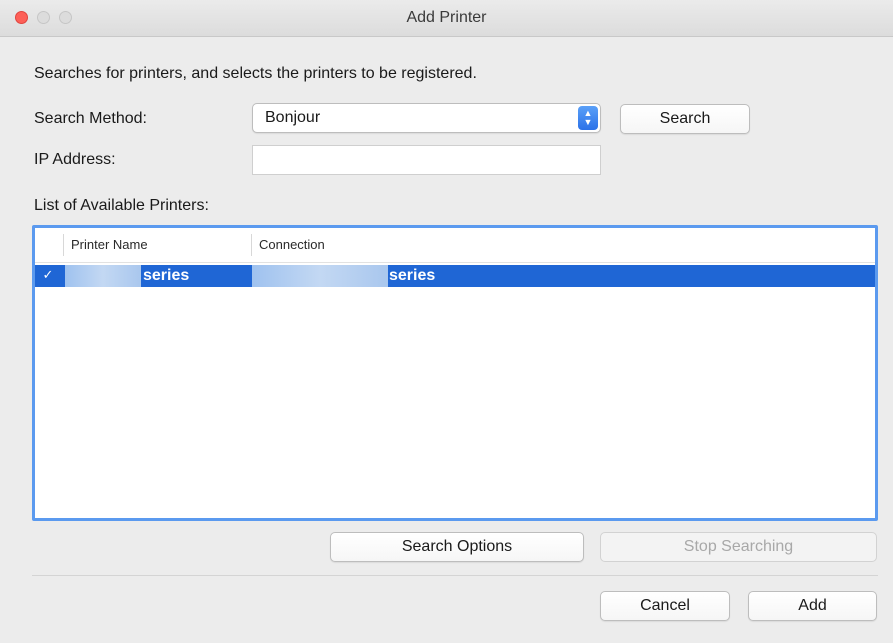  What do you see at coordinates (292, 244) in the screenshot?
I see `column-header-connection: Connection` at bounding box center [292, 244].